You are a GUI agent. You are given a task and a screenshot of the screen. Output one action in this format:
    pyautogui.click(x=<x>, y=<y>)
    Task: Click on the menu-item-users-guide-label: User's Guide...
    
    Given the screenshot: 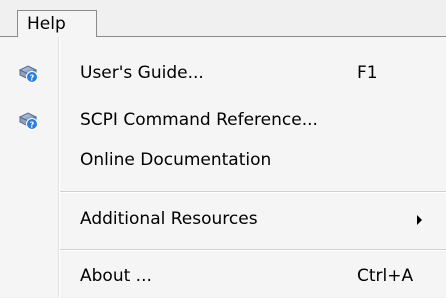 What is the action you would take?
    pyautogui.click(x=142, y=73)
    